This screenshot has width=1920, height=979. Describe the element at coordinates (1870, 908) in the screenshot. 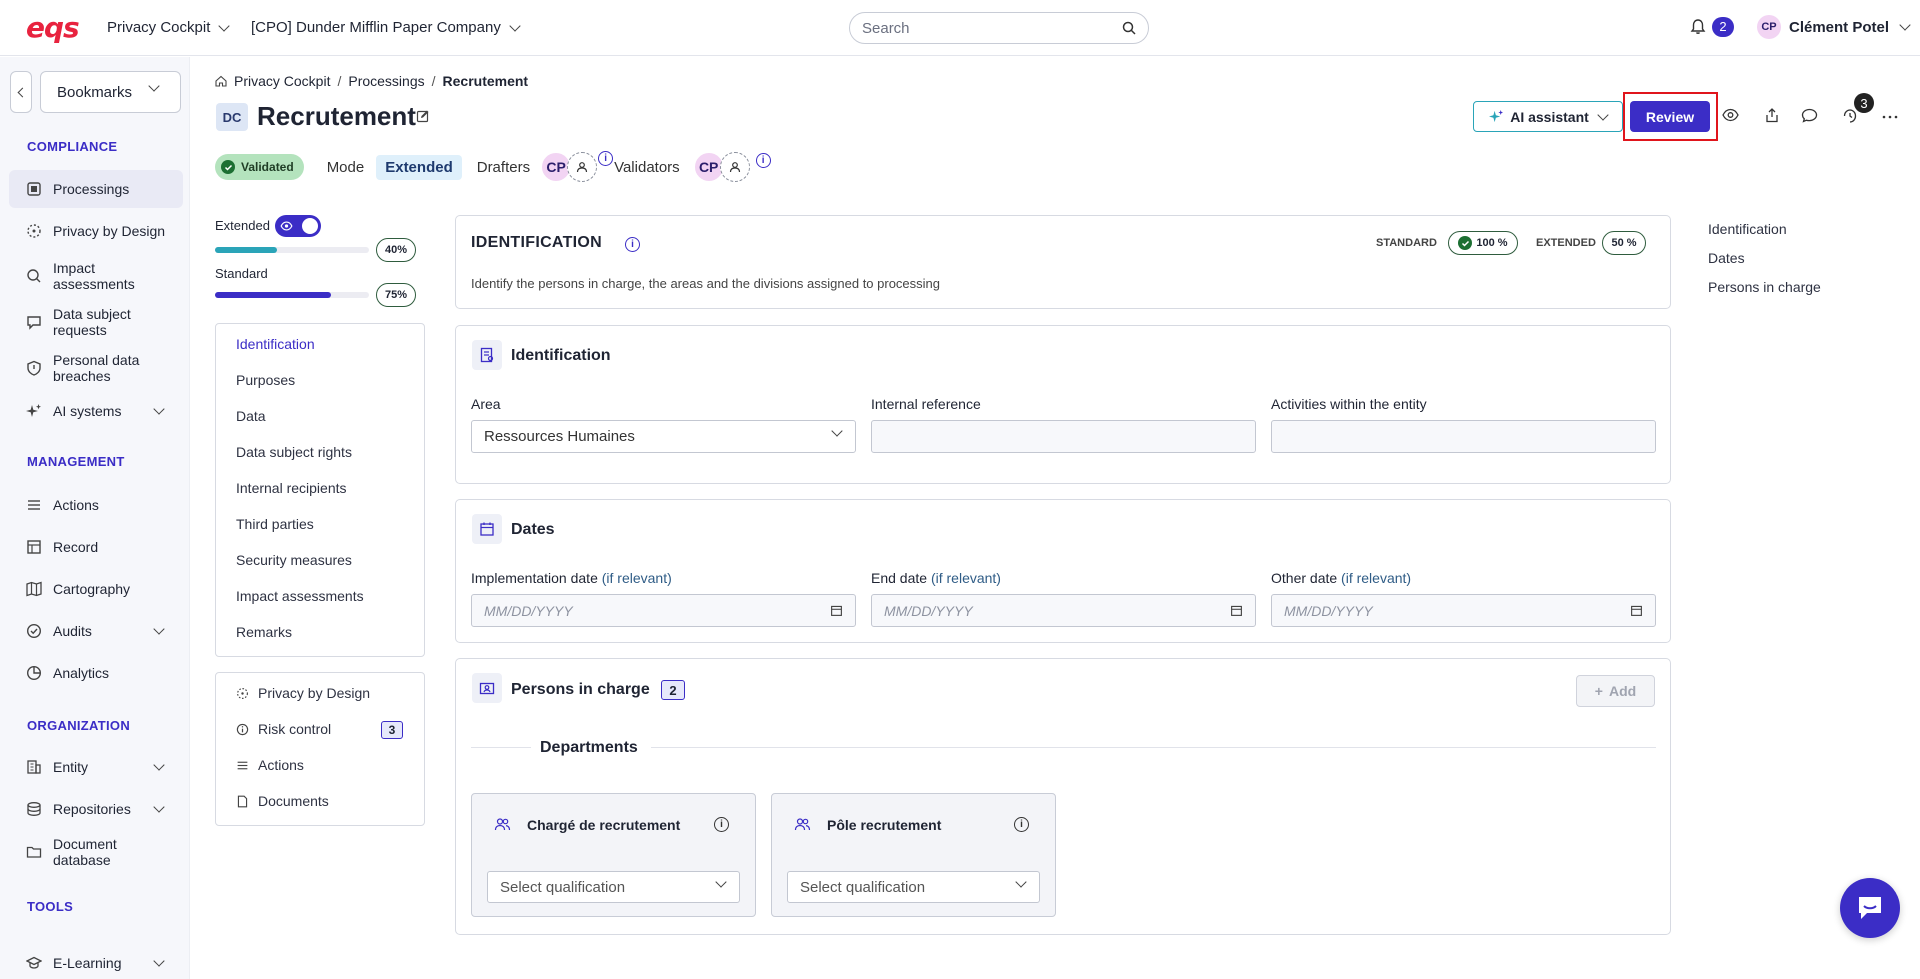

I see `help-chat-button` at that location.